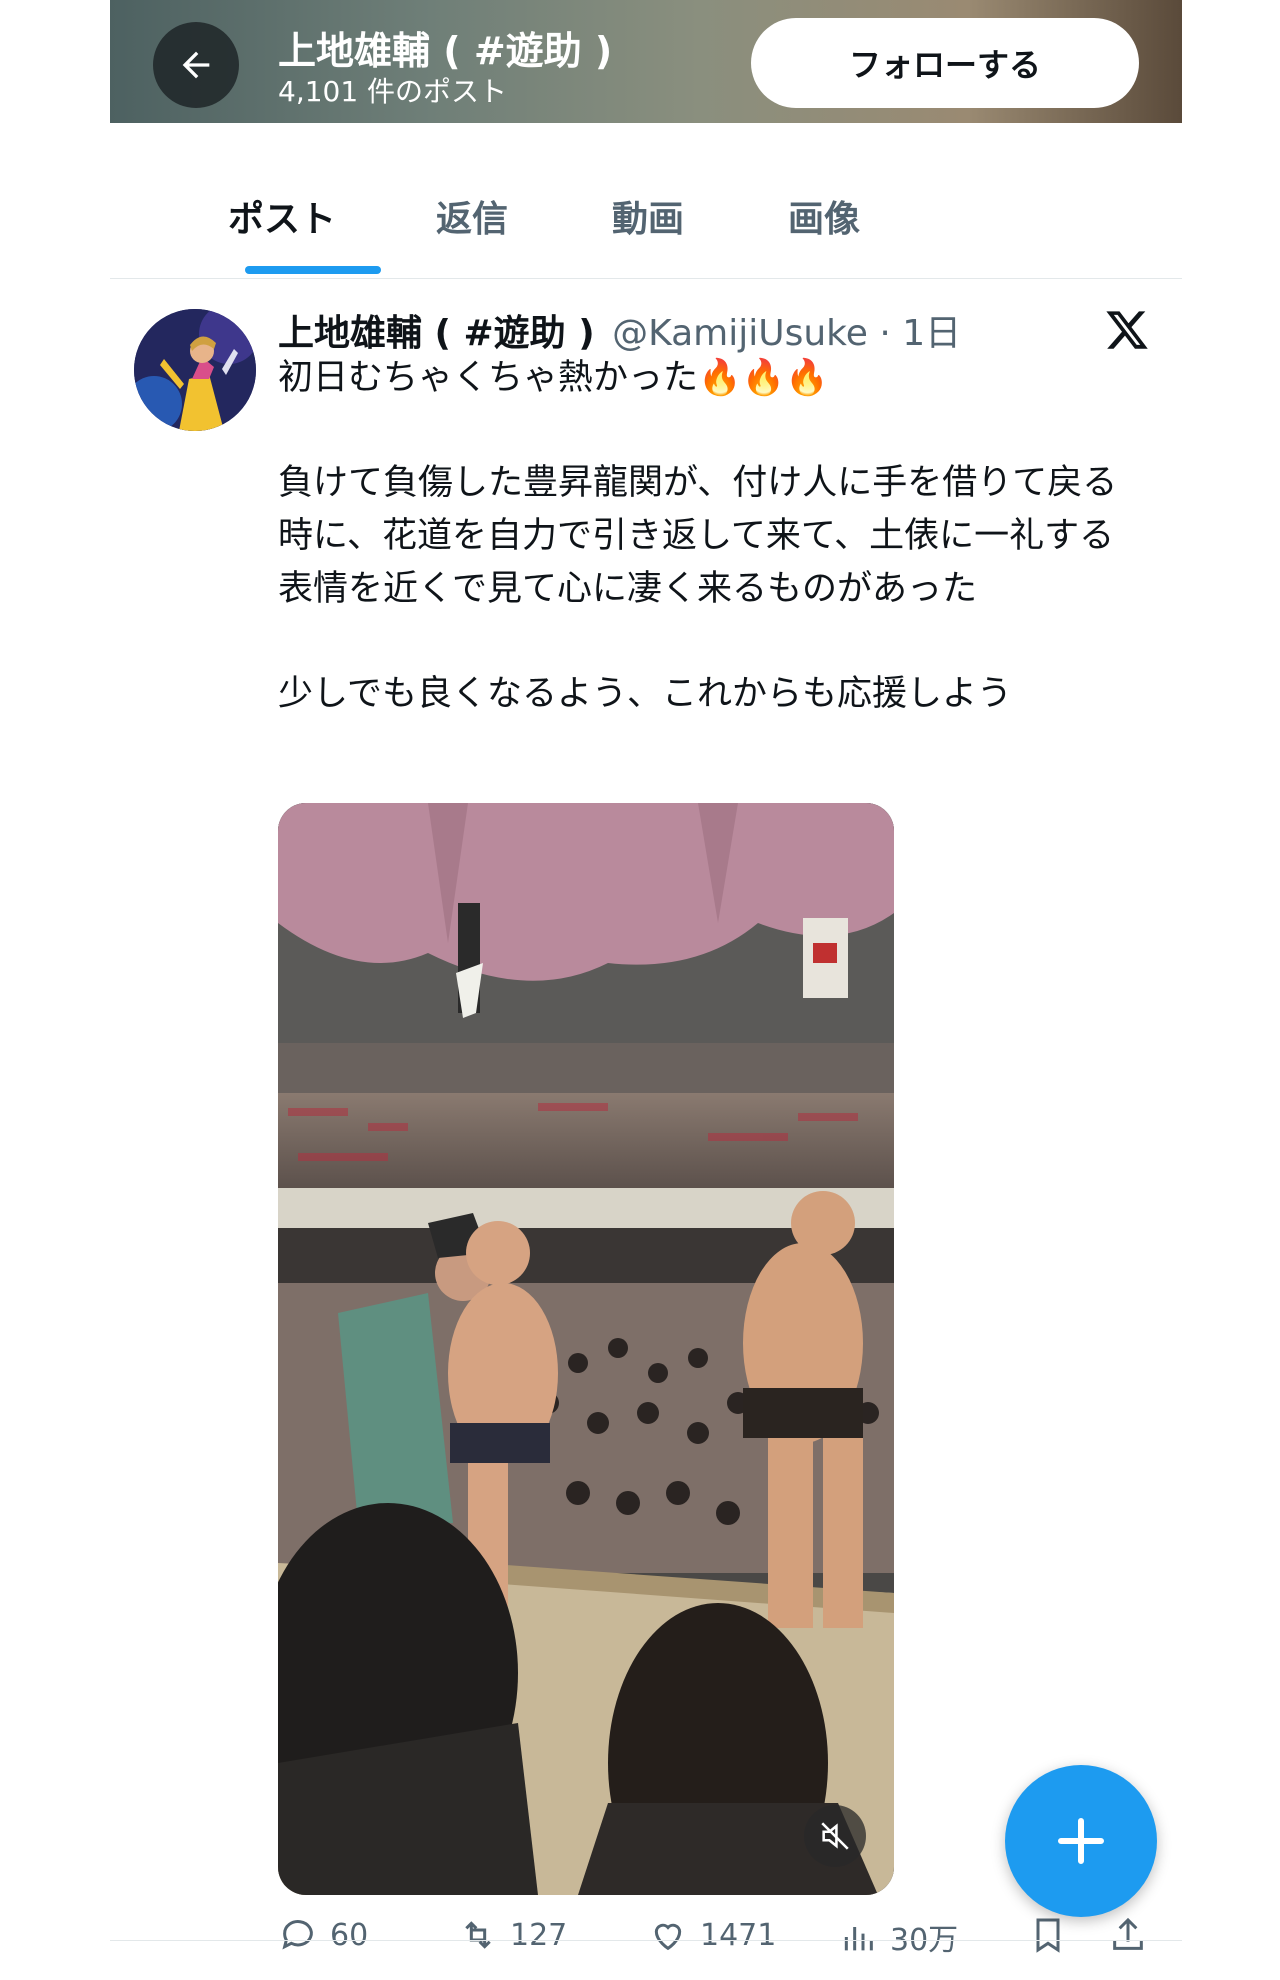  I want to click on avatar, so click(195, 370).